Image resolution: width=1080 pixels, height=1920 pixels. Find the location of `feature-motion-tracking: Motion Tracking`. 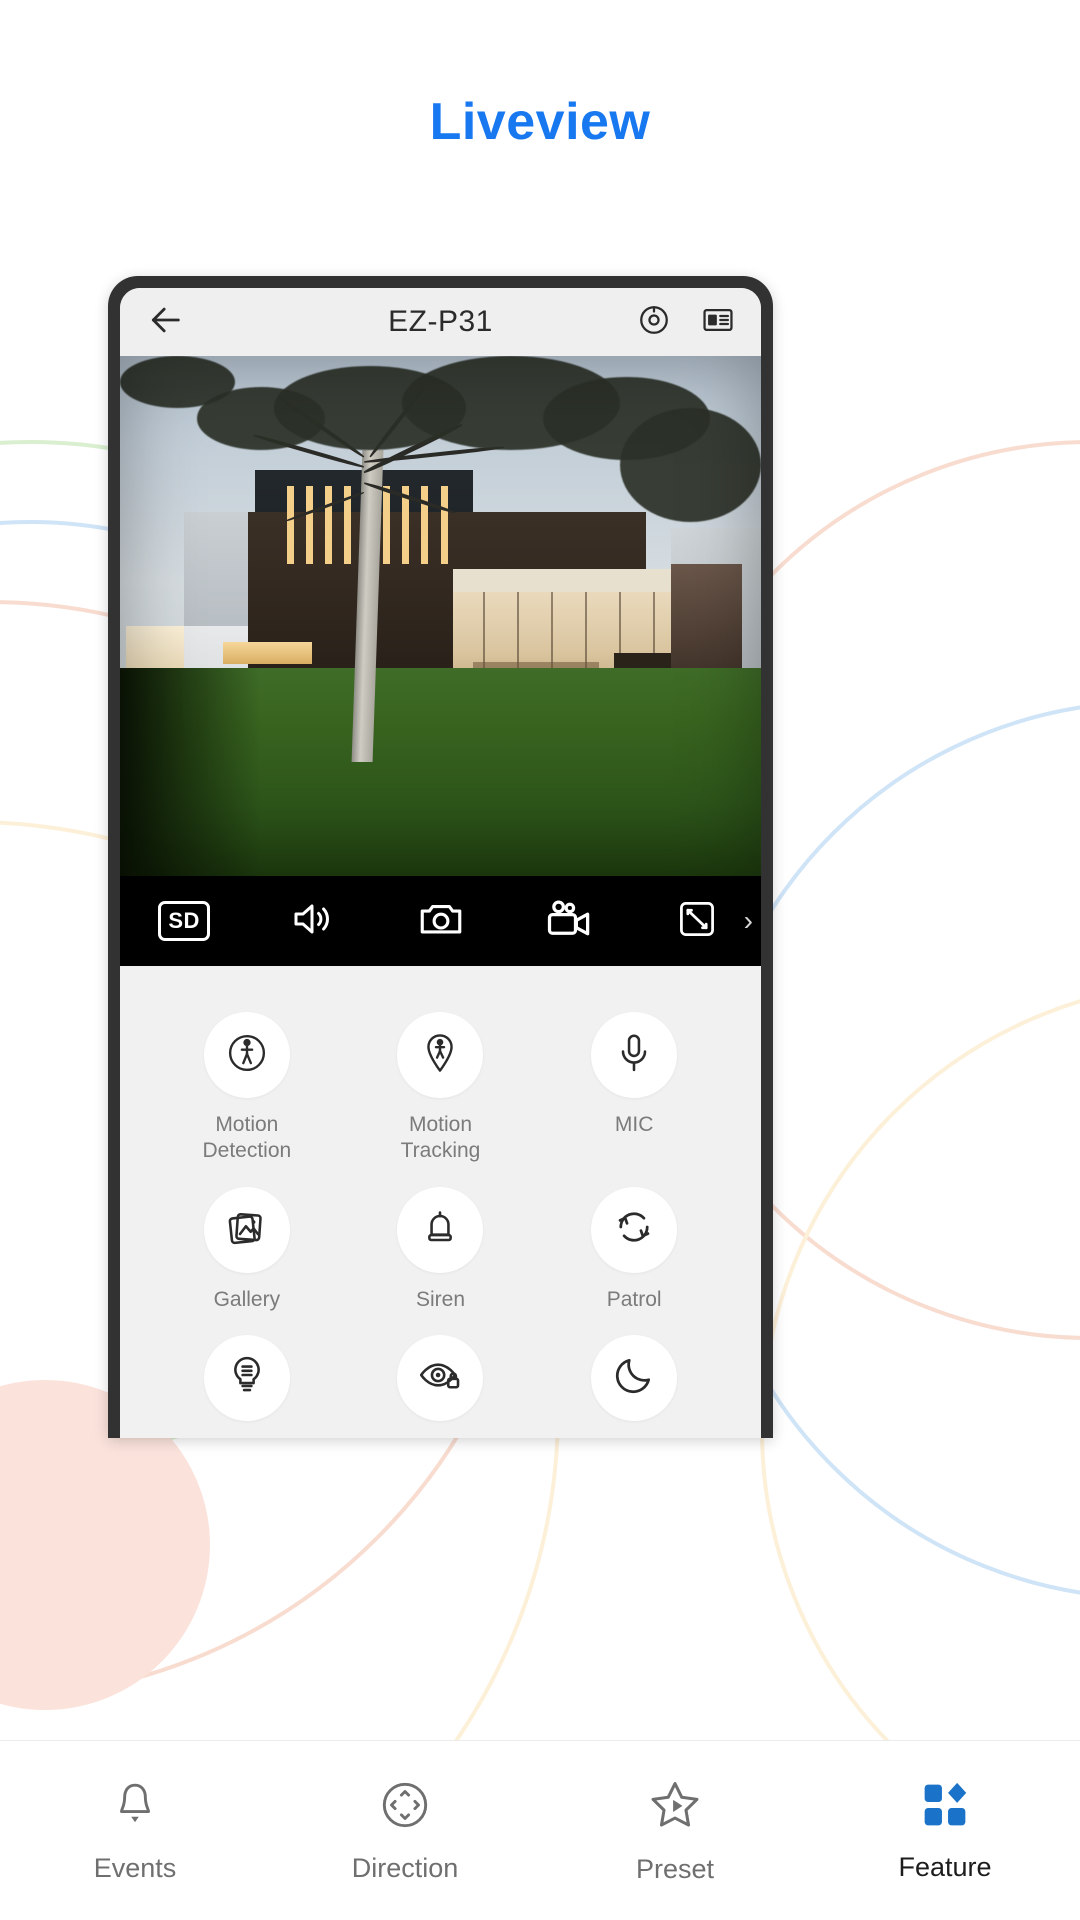

feature-motion-tracking: Motion Tracking is located at coordinates (441, 1088).